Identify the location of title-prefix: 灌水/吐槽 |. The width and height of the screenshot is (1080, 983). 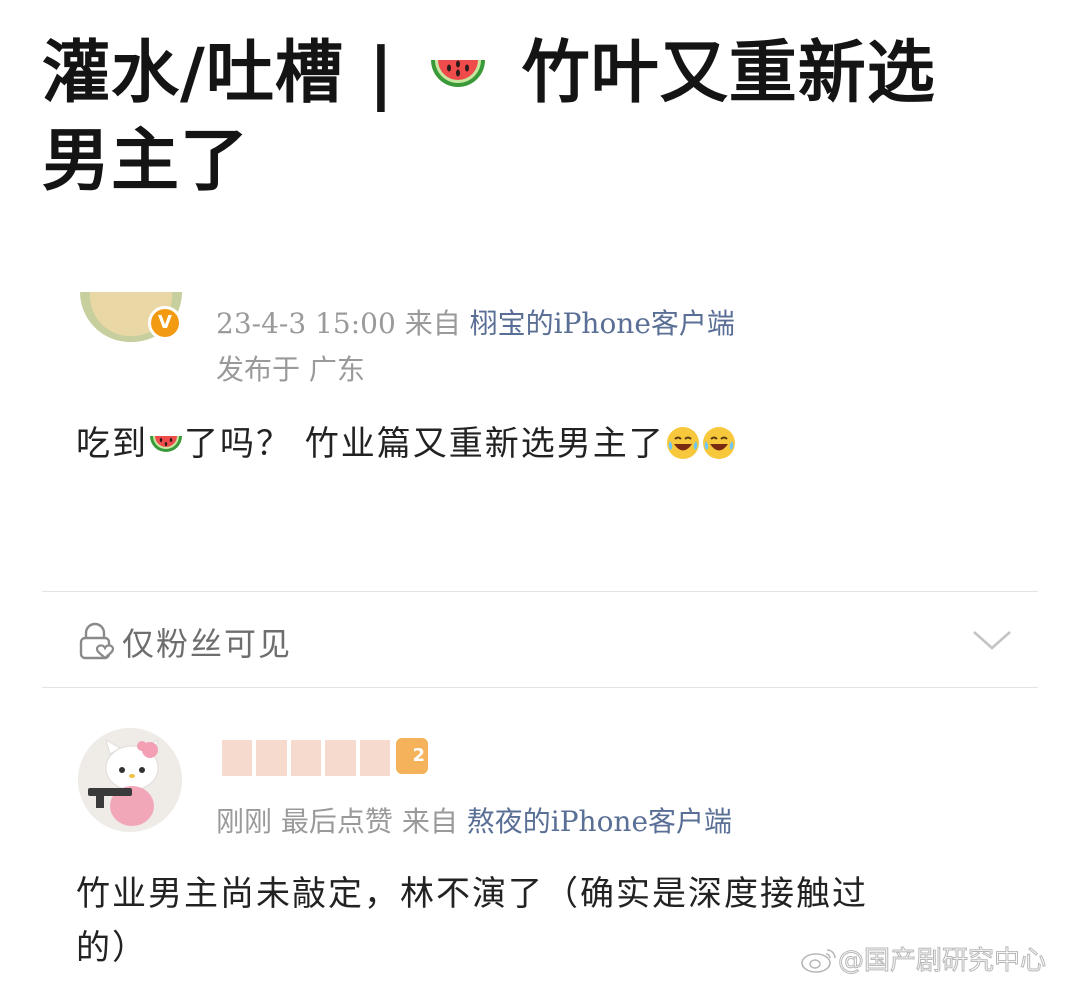
(231, 73).